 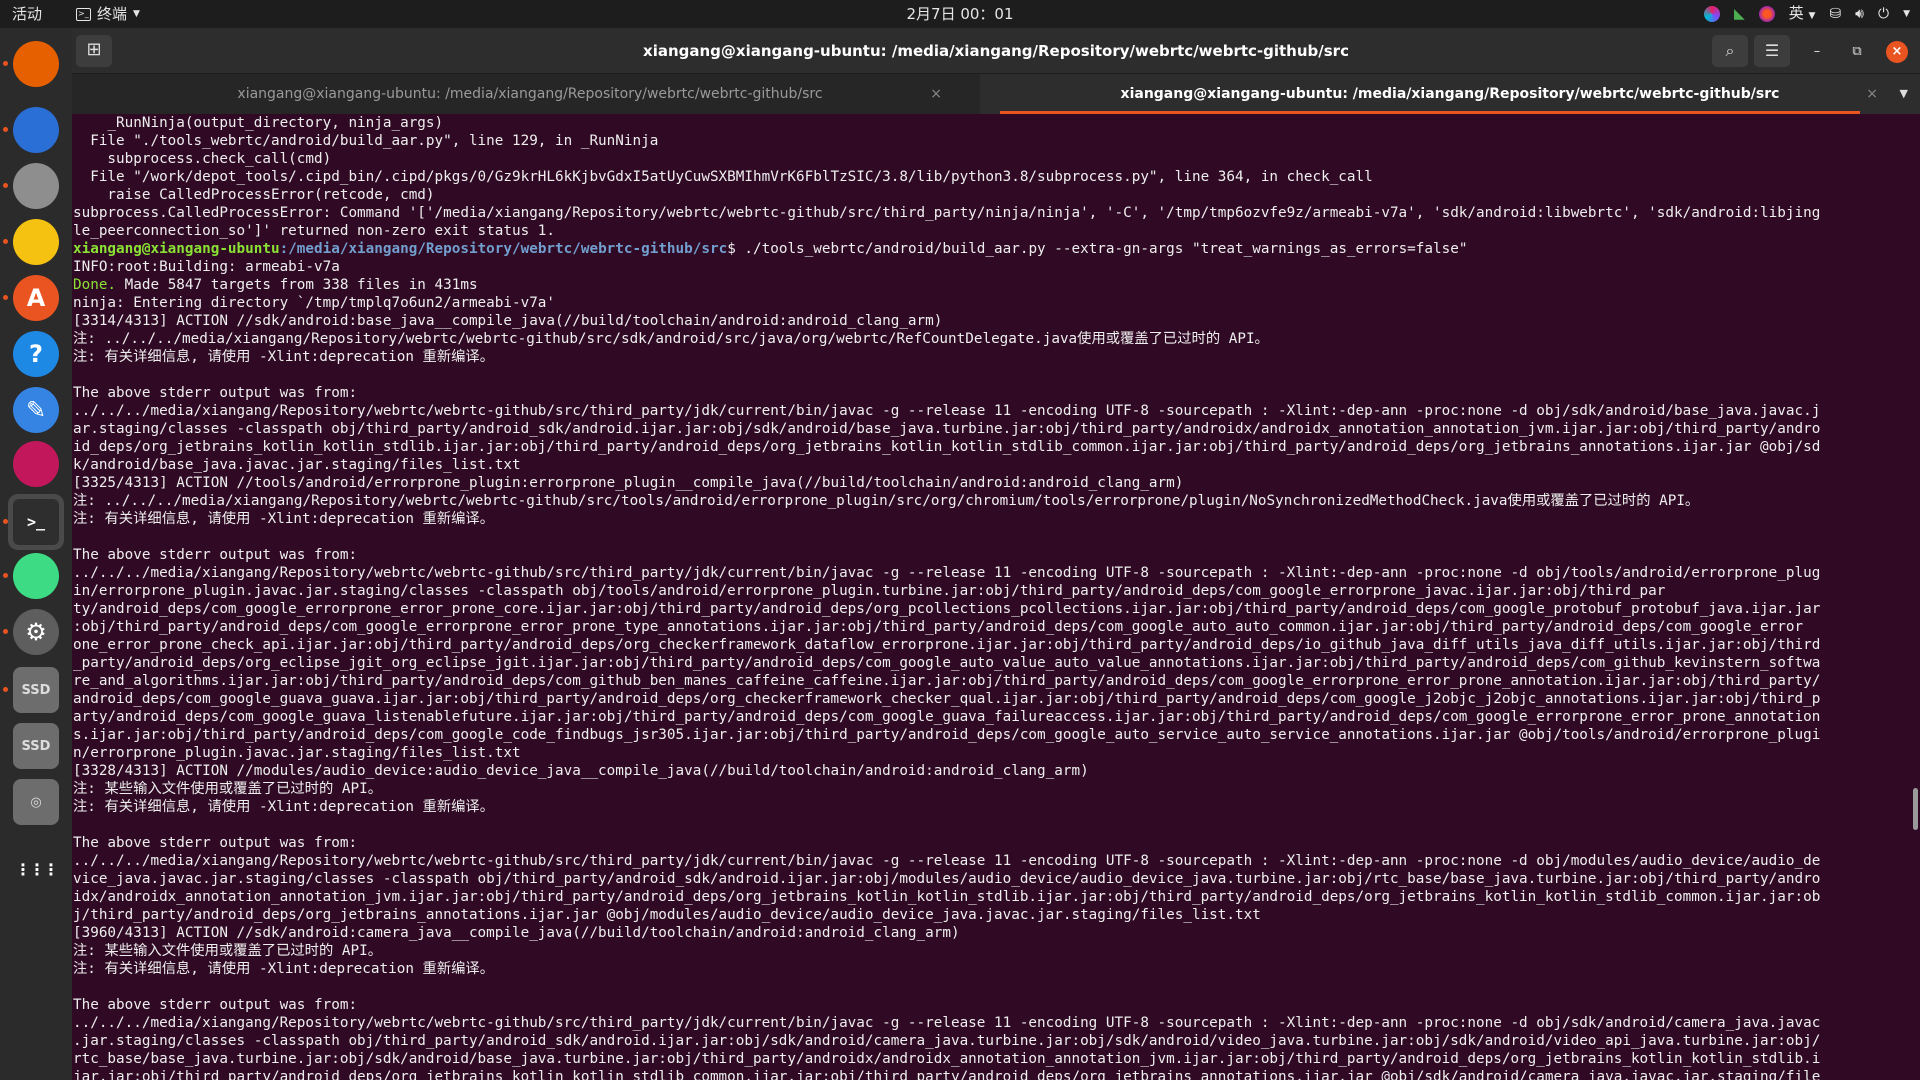 What do you see at coordinates (36, 870) in the screenshot?
I see `dock-item-show-apps: ⋮⋮⋮` at bounding box center [36, 870].